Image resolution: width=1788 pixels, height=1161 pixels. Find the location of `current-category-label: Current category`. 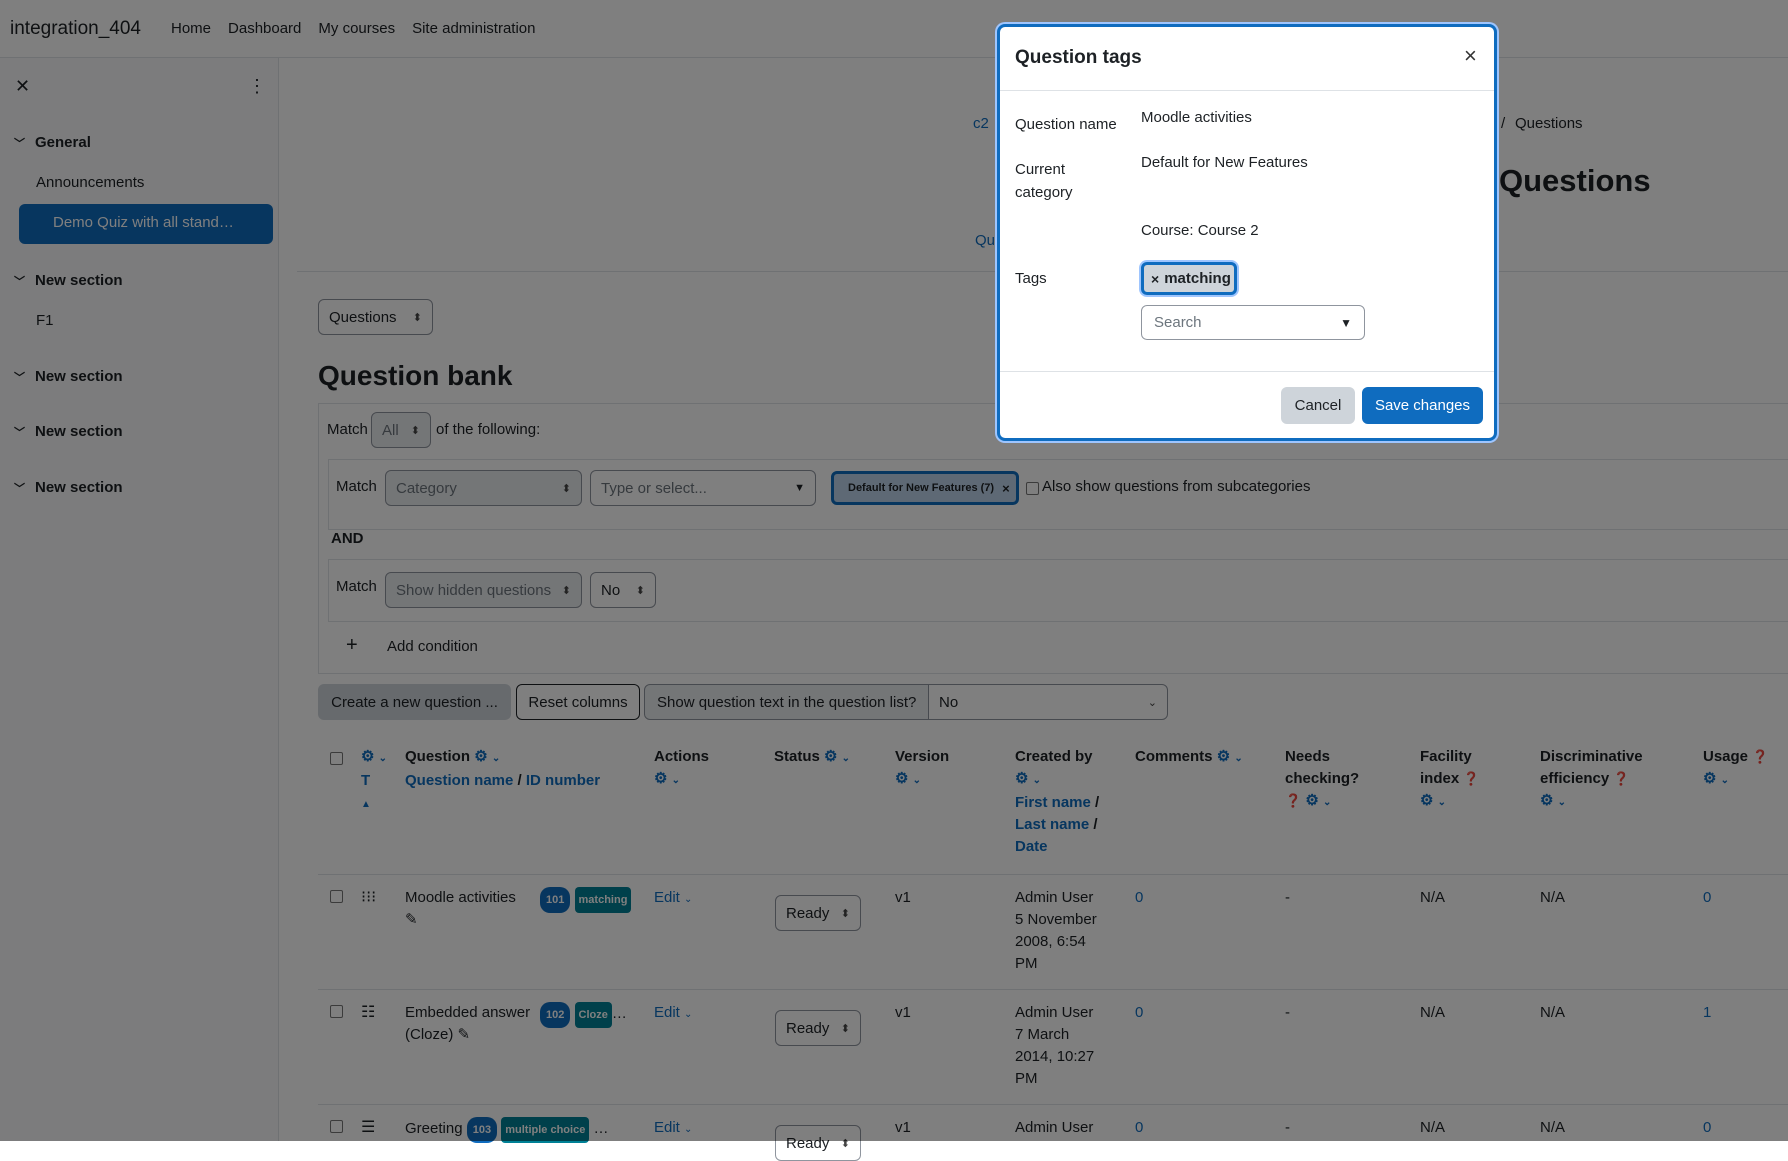

current-category-label: Current category is located at coordinates (1044, 181).